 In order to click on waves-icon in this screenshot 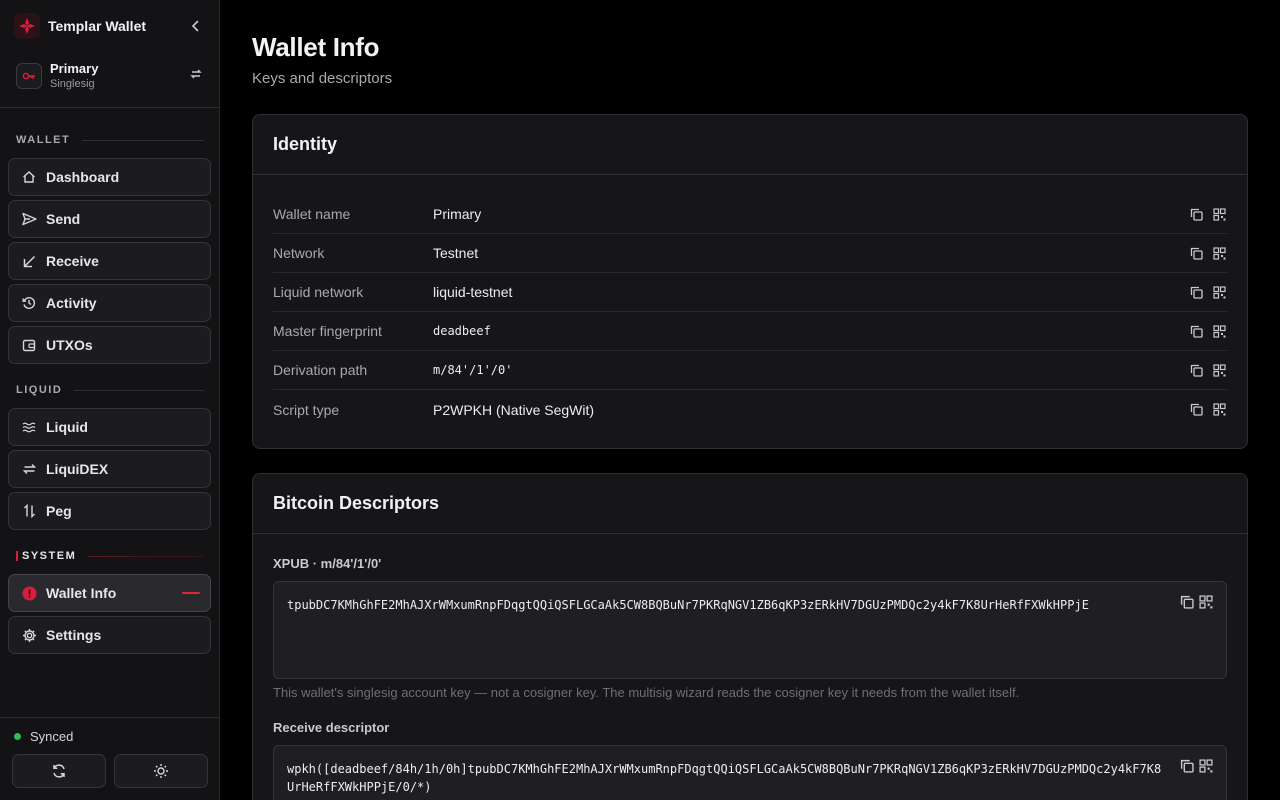, I will do `click(29, 427)`.